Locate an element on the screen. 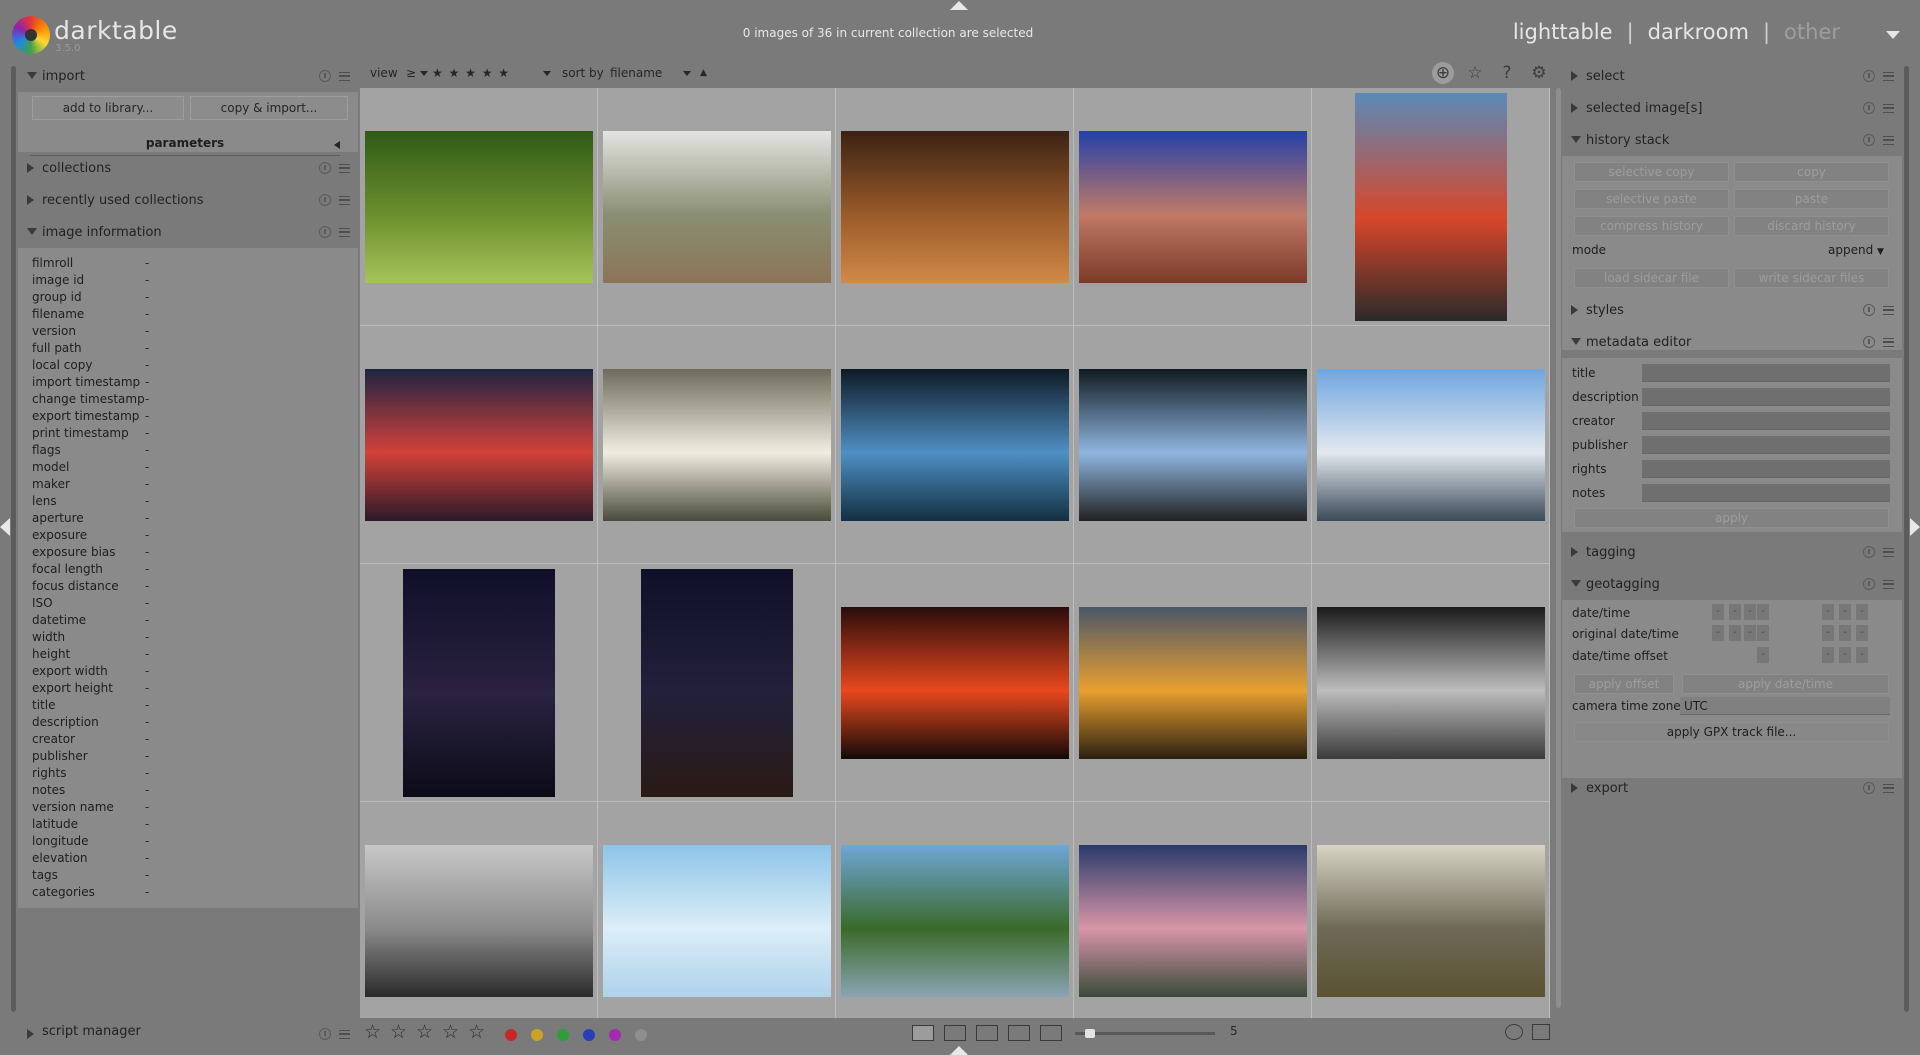 This screenshot has width=1920, height=1055. rating-filter-dropdown is located at coordinates (547, 73).